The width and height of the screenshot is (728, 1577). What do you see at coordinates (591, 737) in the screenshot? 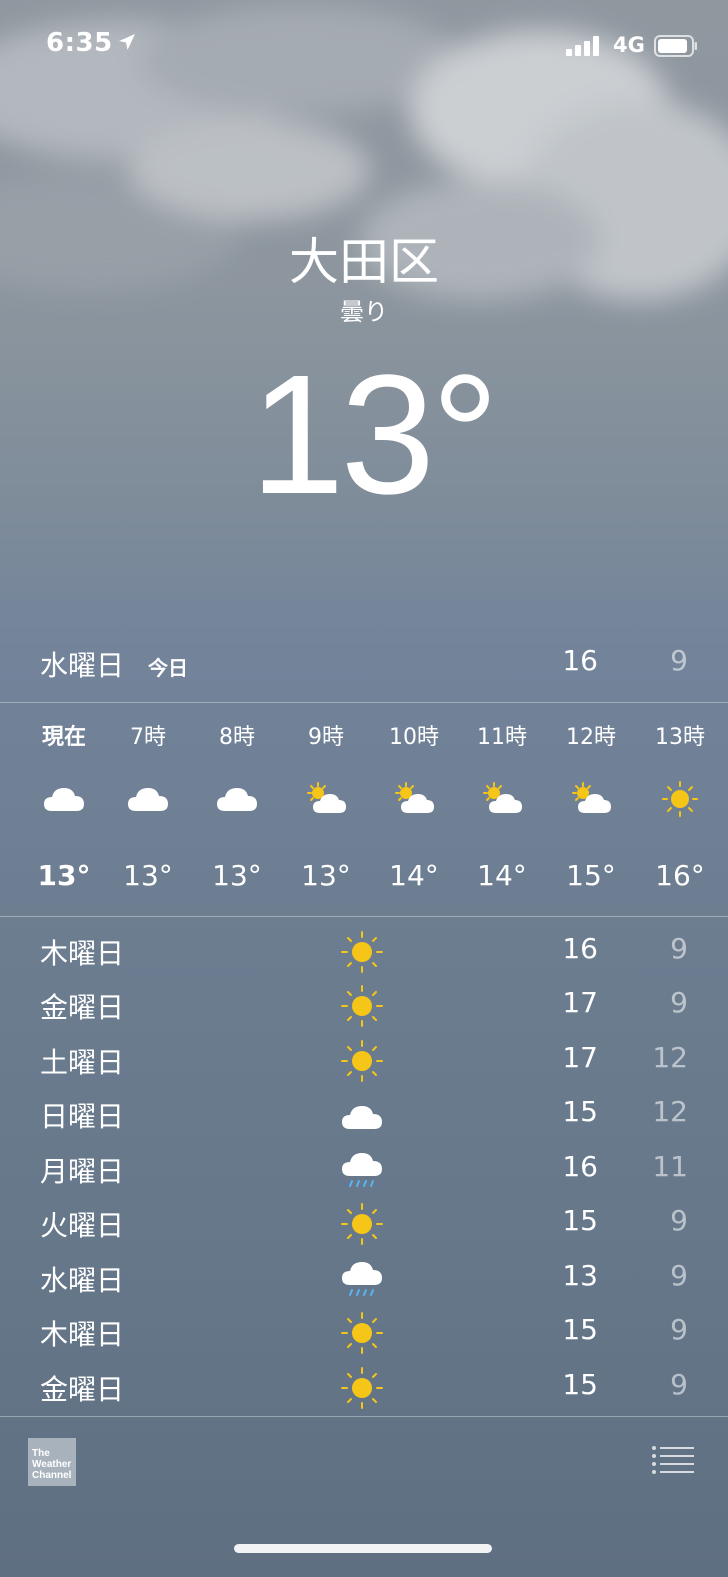
I see `hour-label: 12時` at bounding box center [591, 737].